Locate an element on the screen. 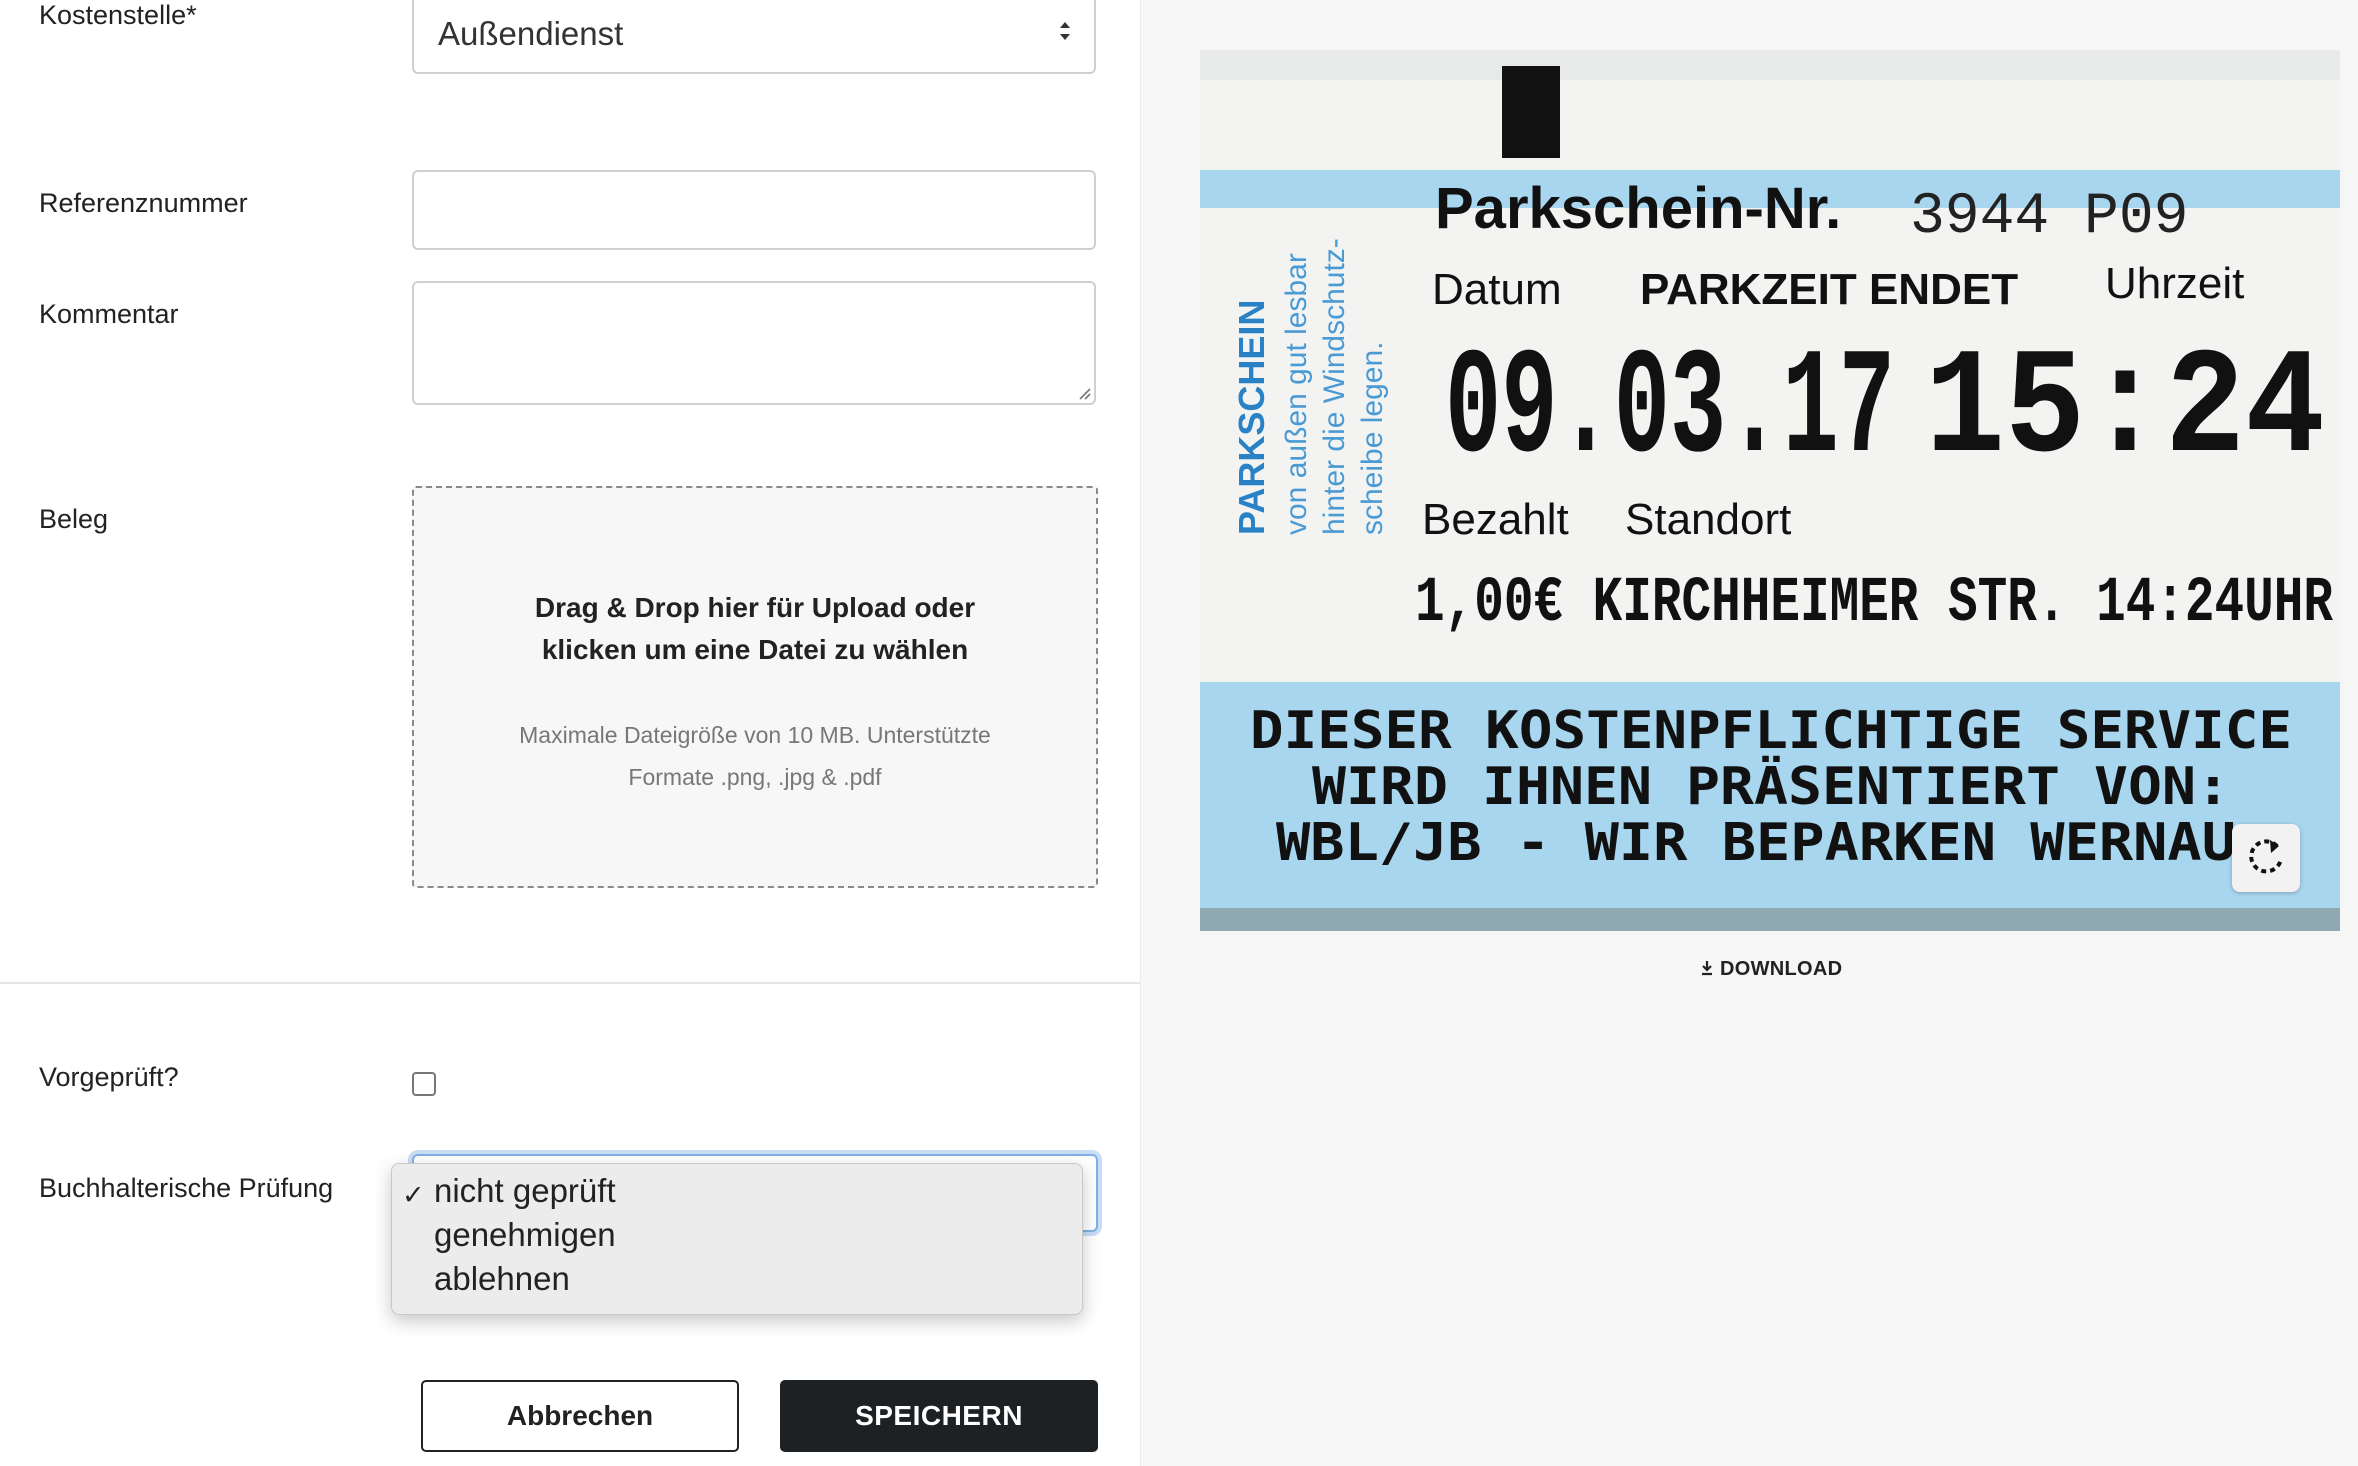 This screenshot has height=1466, width=2358. resize-handle-icon is located at coordinates (1084, 393).